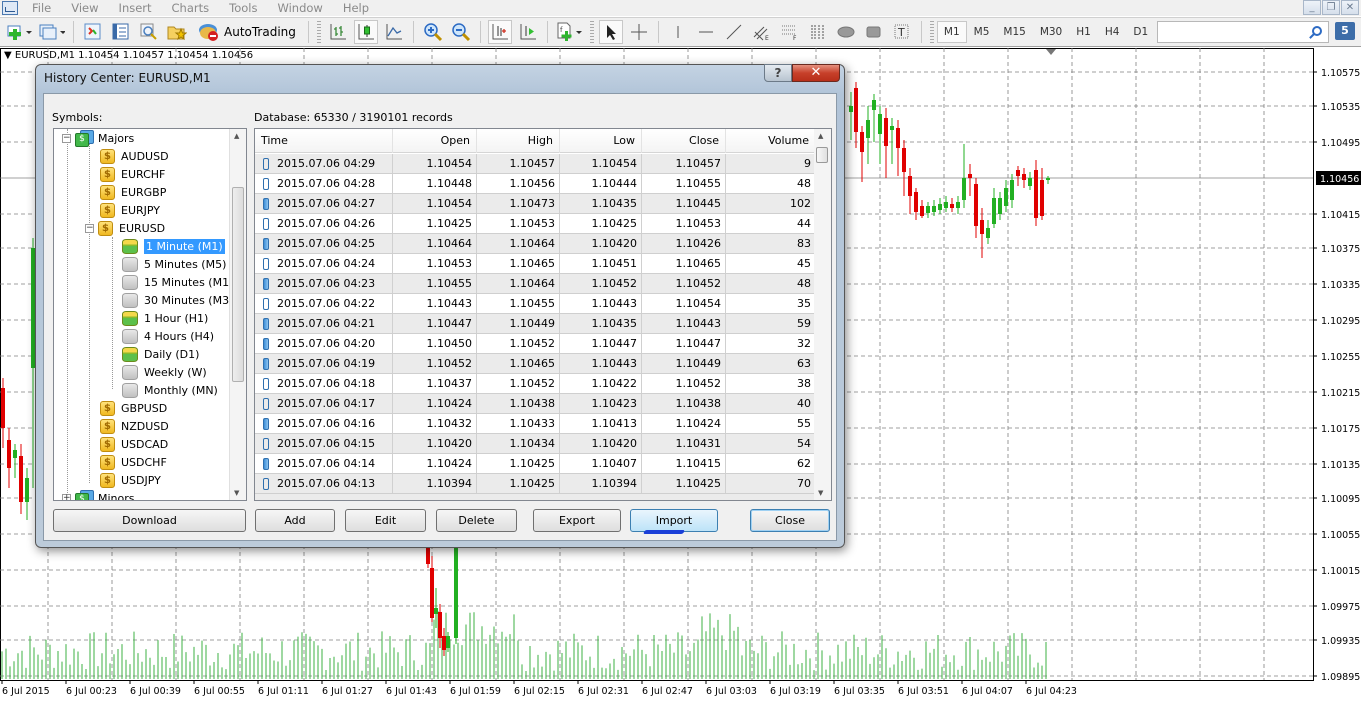 The image size is (1361, 703). I want to click on help-button: ?, so click(778, 73).